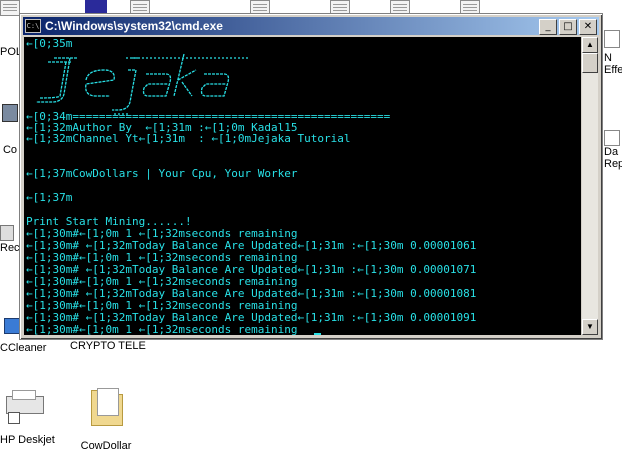 Image resolution: width=622 pixels, height=452 pixels. Describe the element at coordinates (106, 406) in the screenshot. I see `folder-icon` at that location.